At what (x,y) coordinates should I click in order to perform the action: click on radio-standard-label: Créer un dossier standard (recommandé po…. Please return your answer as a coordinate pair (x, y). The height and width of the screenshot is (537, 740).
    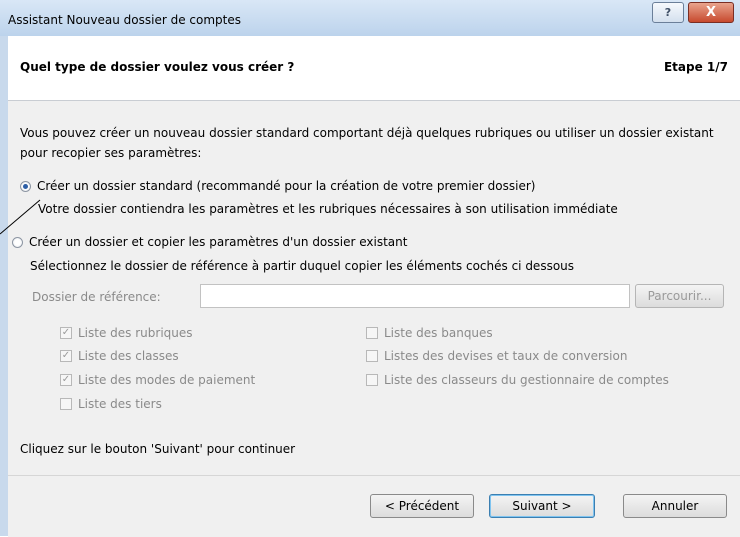
    Looking at the image, I should click on (286, 186).